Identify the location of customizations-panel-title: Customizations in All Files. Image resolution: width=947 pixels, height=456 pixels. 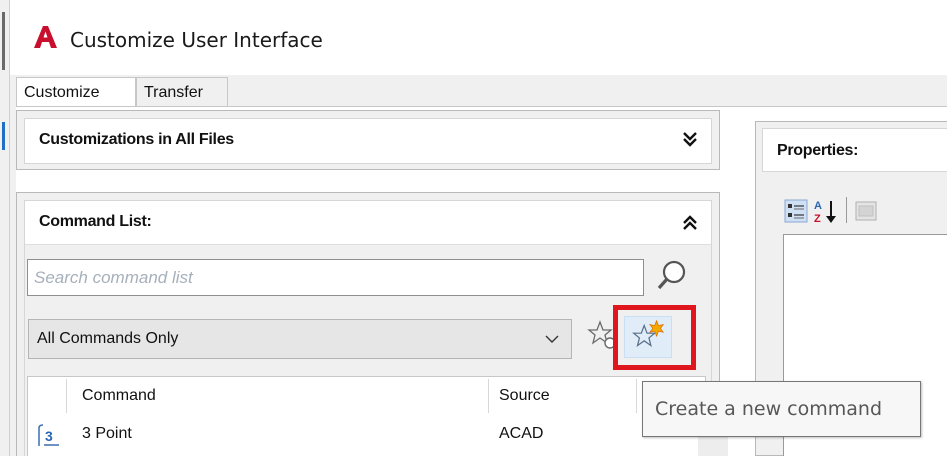
(136, 139).